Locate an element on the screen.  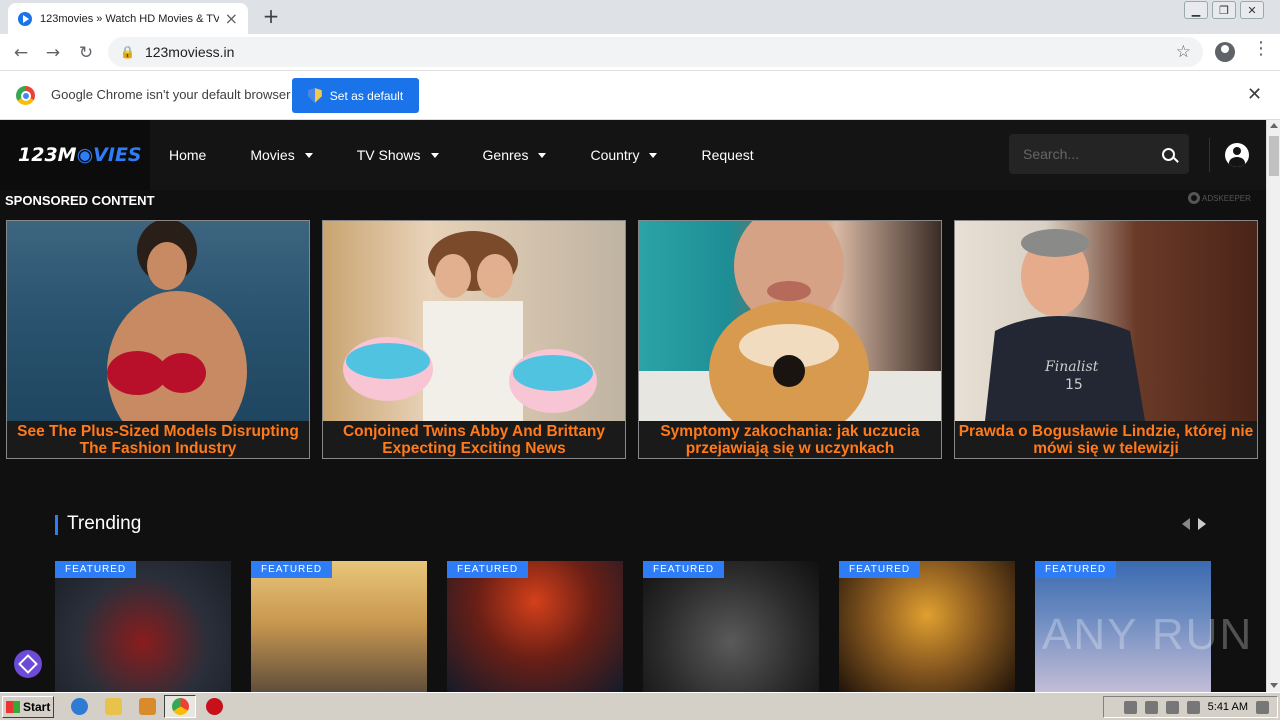
browser-tab: 123movies » Watch HD Movies & TV × is located at coordinates (128, 18).